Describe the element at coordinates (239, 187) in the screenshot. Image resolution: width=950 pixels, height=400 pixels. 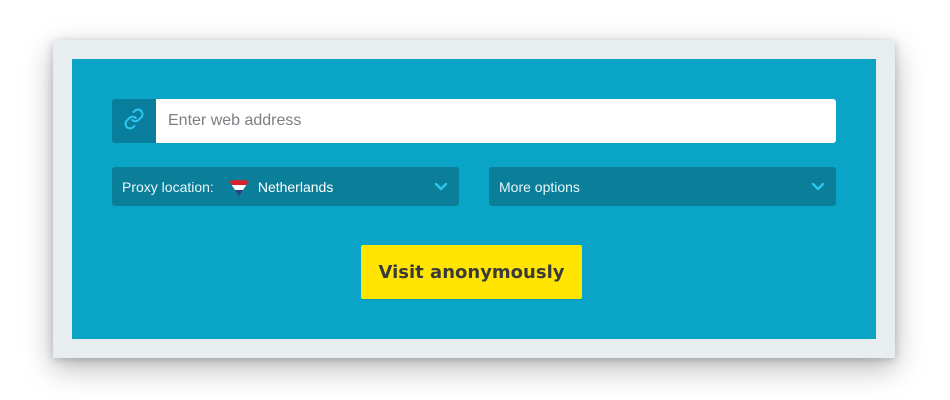
I see `netherlands-flag-icon` at that location.